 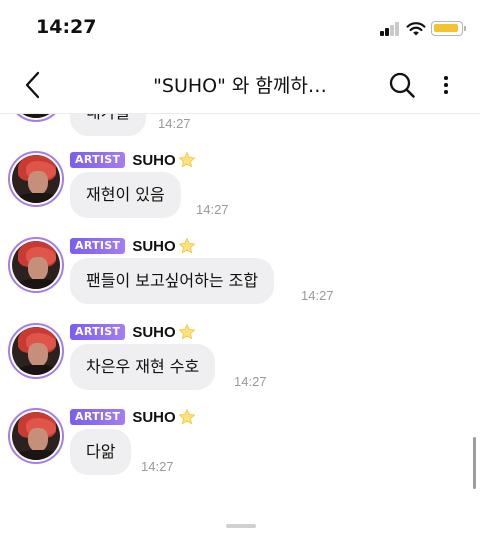 What do you see at coordinates (474, 463) in the screenshot?
I see `scrollbar` at bounding box center [474, 463].